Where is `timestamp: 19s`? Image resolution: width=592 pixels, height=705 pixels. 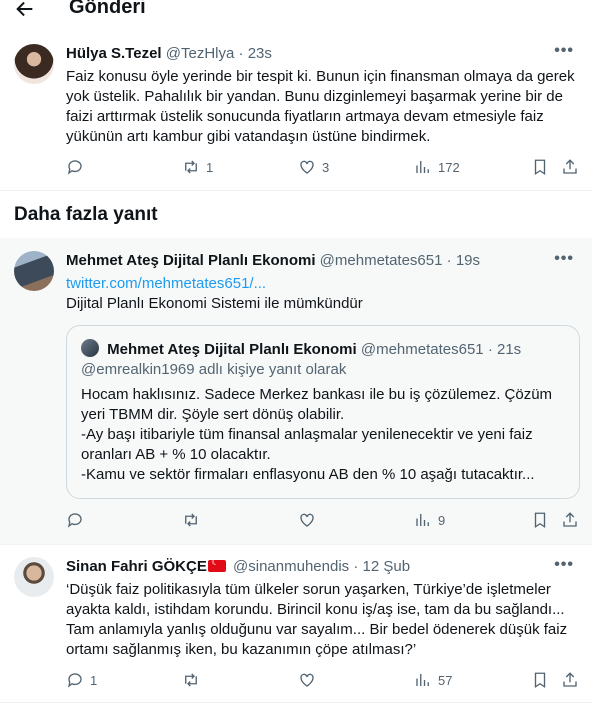
timestamp: 19s is located at coordinates (468, 260).